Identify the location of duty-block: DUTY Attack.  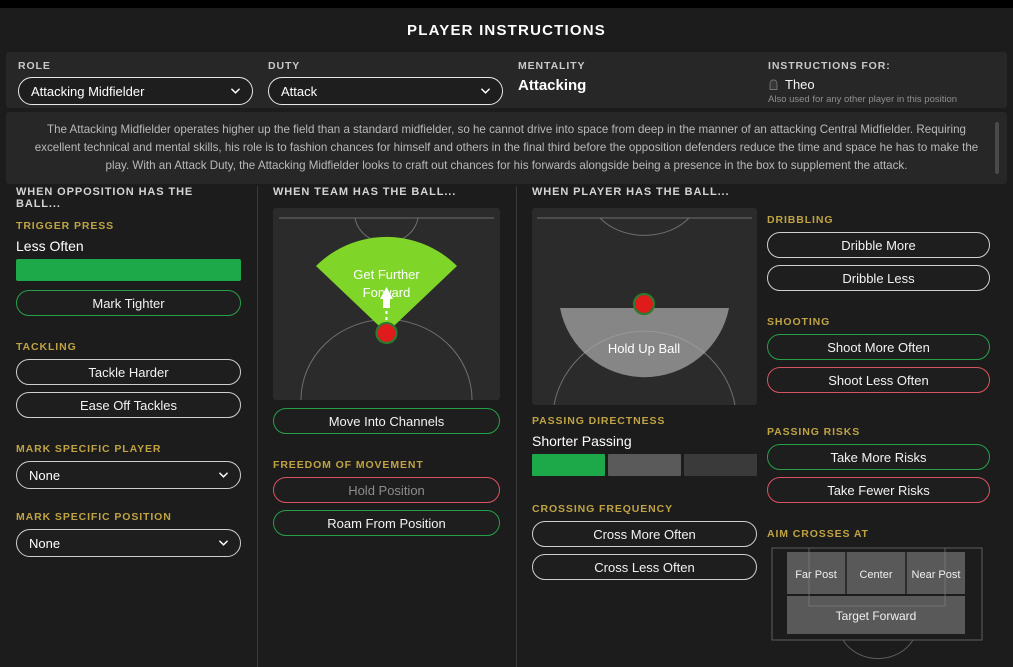
(385, 82).